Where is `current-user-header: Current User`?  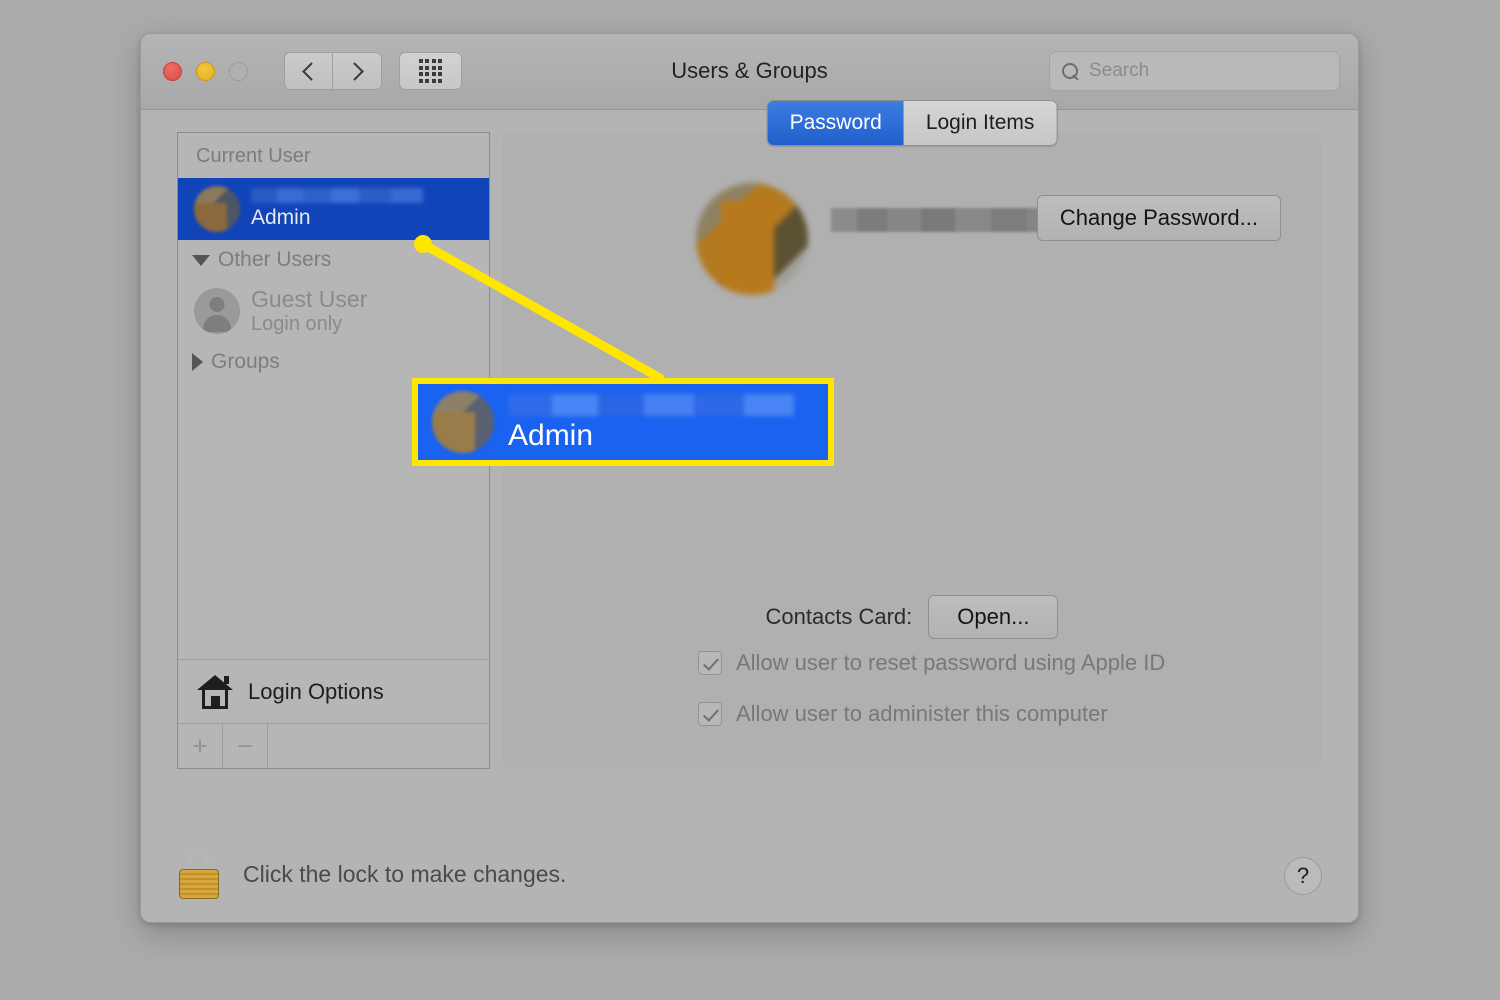 current-user-header: Current User is located at coordinates (253, 156).